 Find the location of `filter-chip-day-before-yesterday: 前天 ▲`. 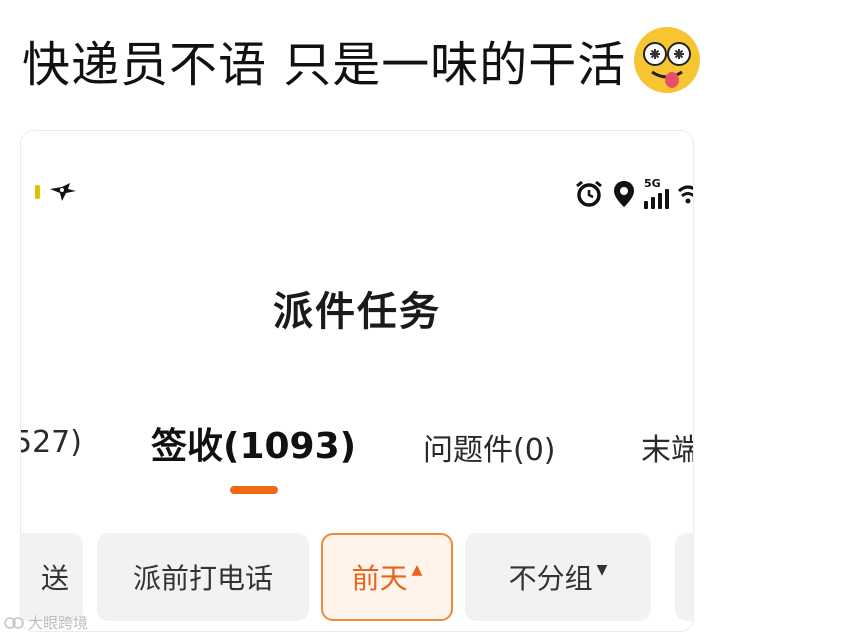

filter-chip-day-before-yesterday: 前天 ▲ is located at coordinates (387, 577).